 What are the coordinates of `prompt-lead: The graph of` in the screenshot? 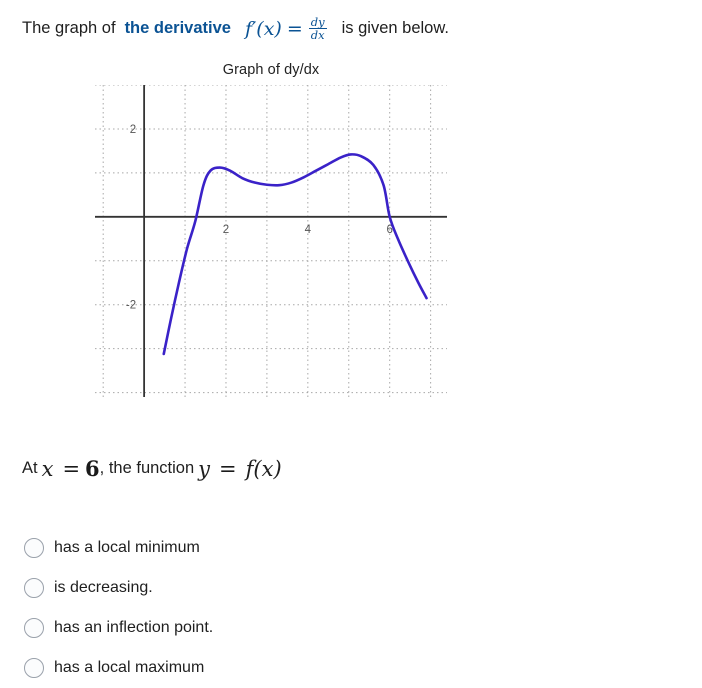 It's located at (69, 28).